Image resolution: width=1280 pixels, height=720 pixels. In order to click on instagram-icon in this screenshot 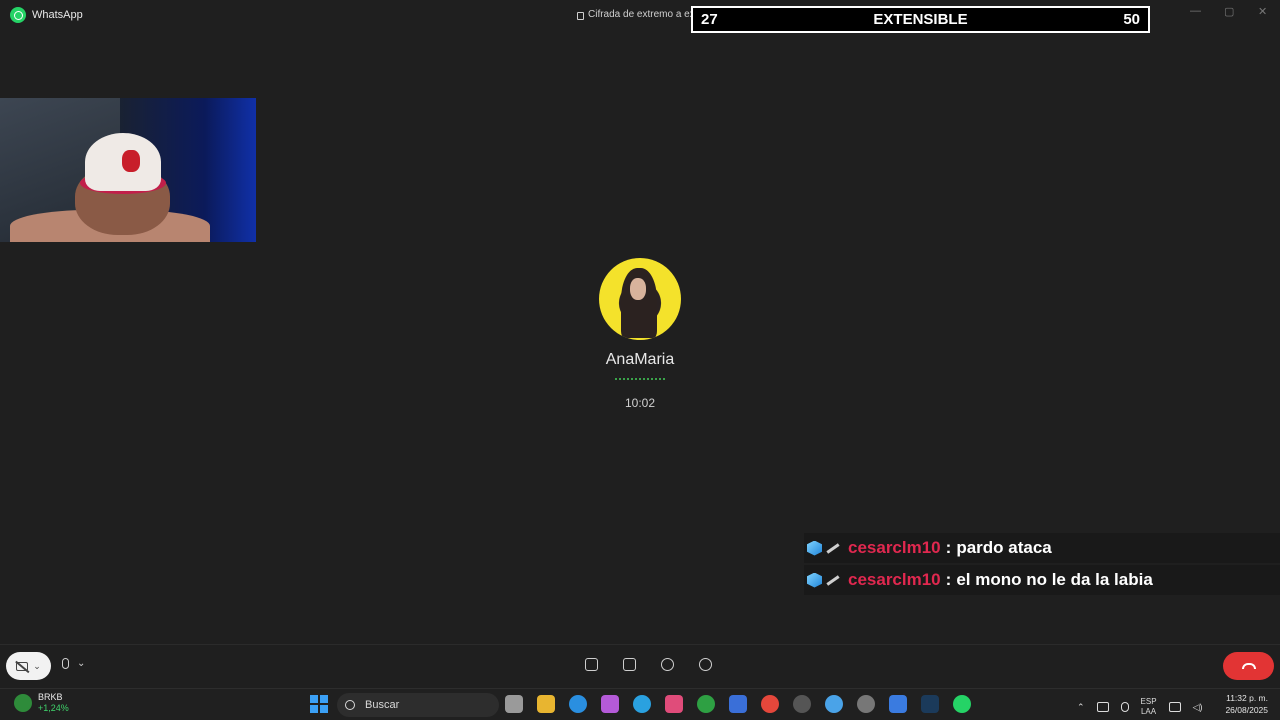, I will do `click(674, 704)`.